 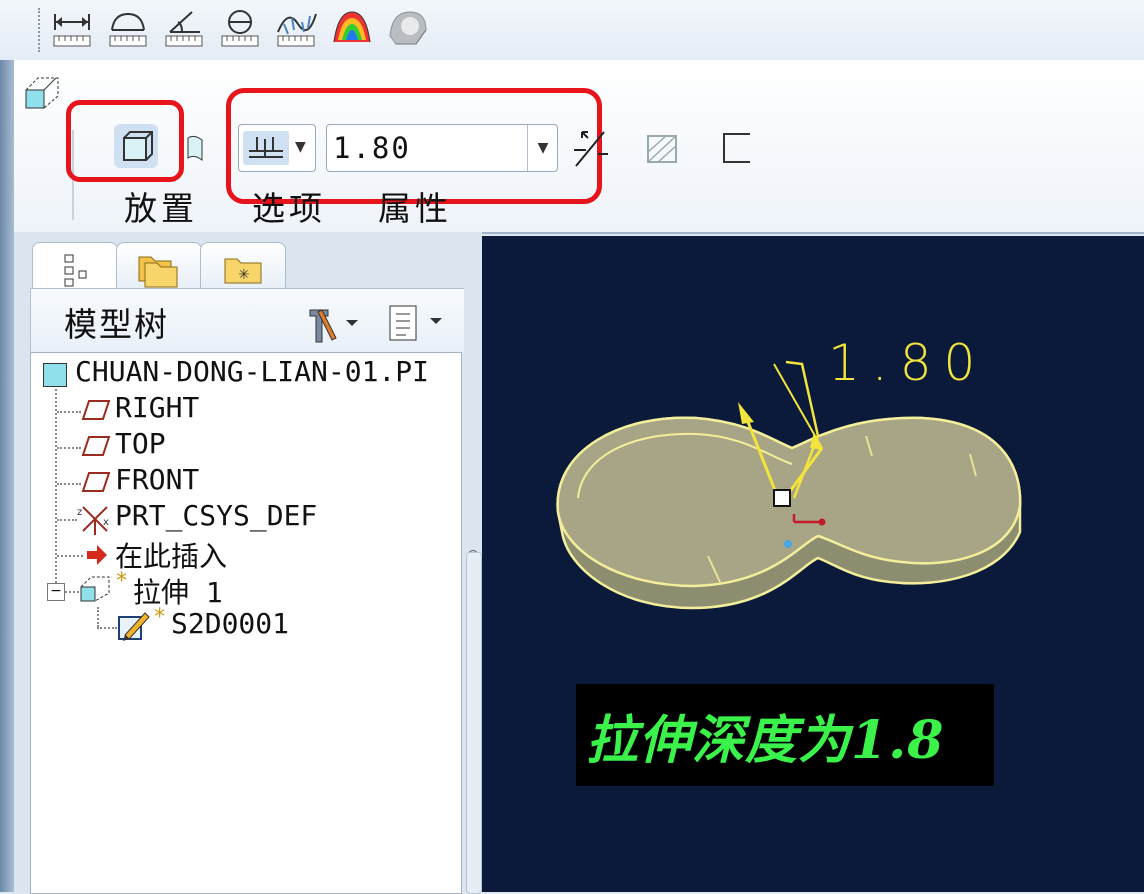 What do you see at coordinates (56, 592) in the screenshot?
I see `collapse-toggle-icon: −` at bounding box center [56, 592].